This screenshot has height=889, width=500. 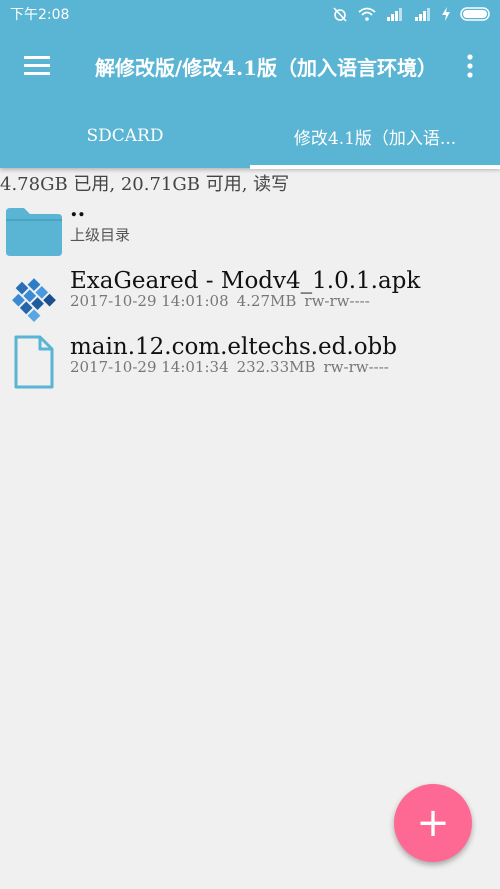 What do you see at coordinates (394, 14) in the screenshot?
I see `signal-icon` at bounding box center [394, 14].